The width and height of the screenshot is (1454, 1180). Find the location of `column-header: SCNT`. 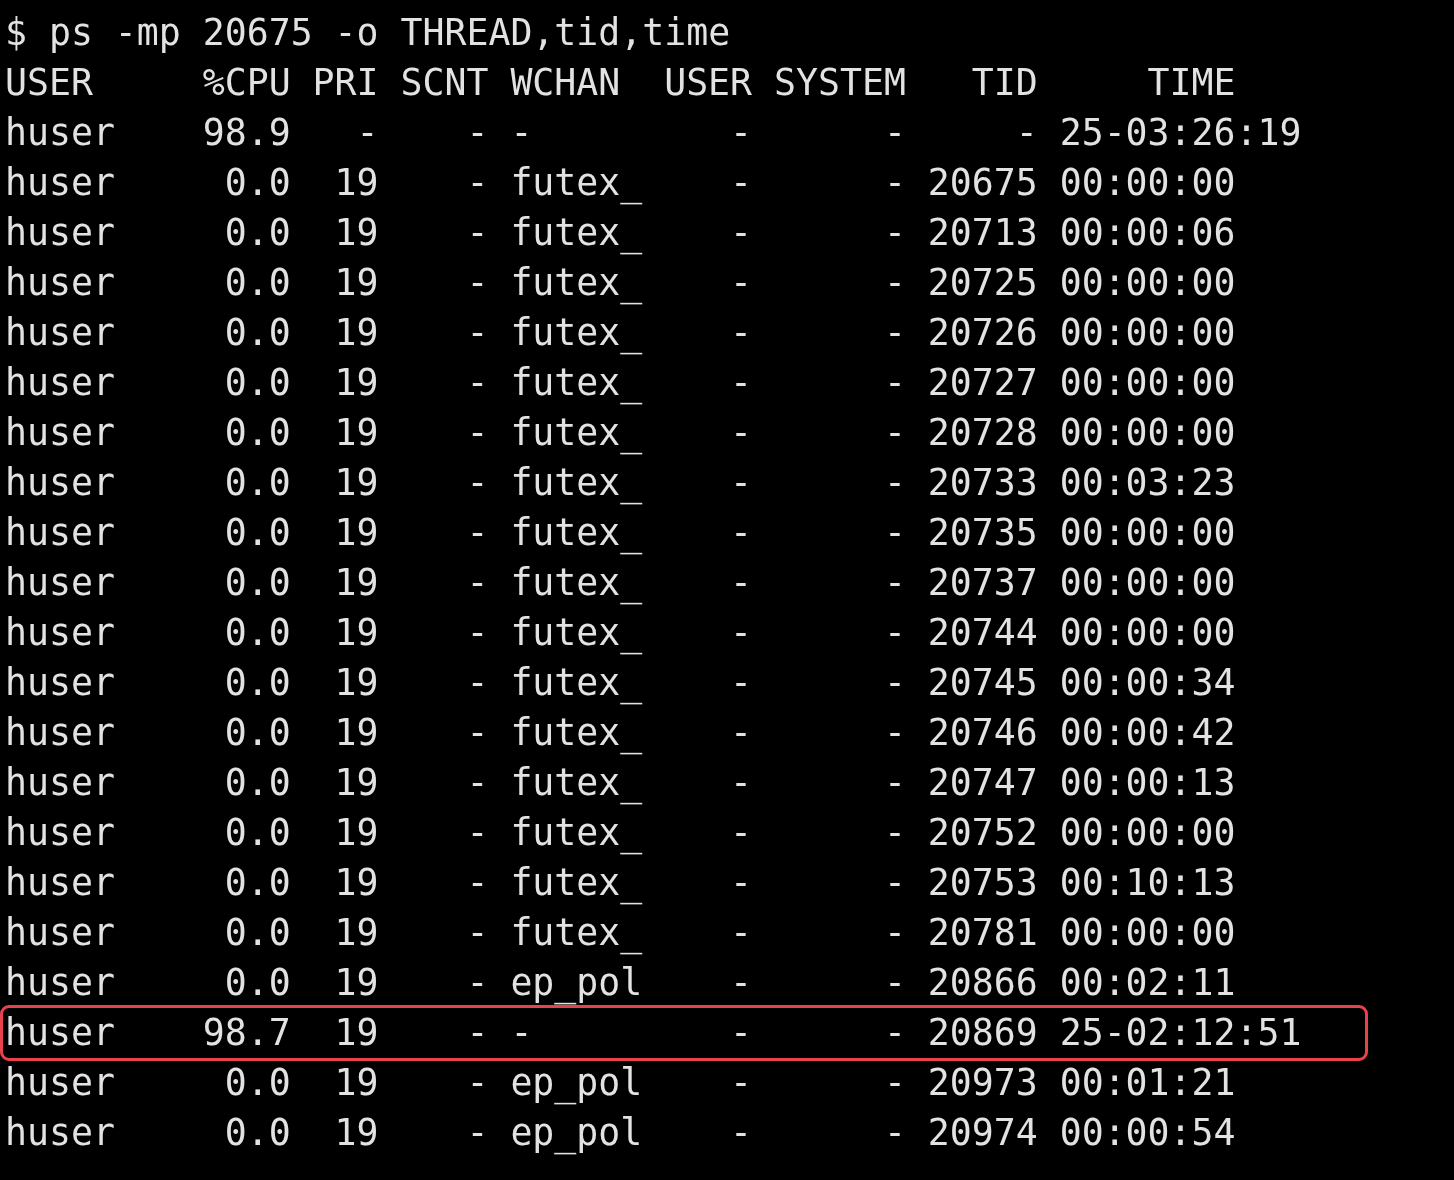

column-header: SCNT is located at coordinates (444, 83).